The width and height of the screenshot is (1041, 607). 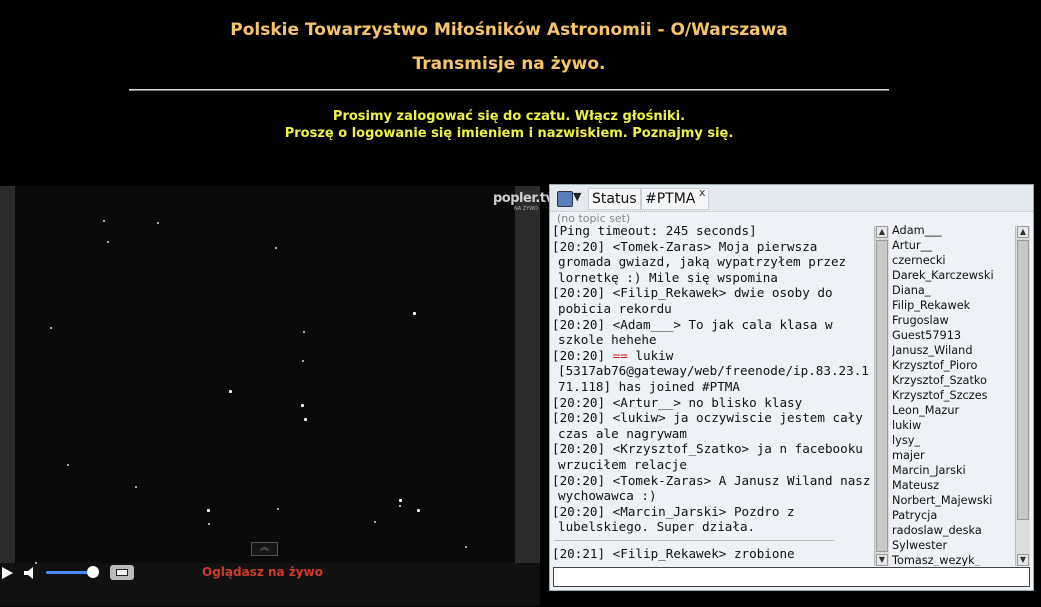 I want to click on user-list-item: Frugoslaw, so click(x=953, y=320).